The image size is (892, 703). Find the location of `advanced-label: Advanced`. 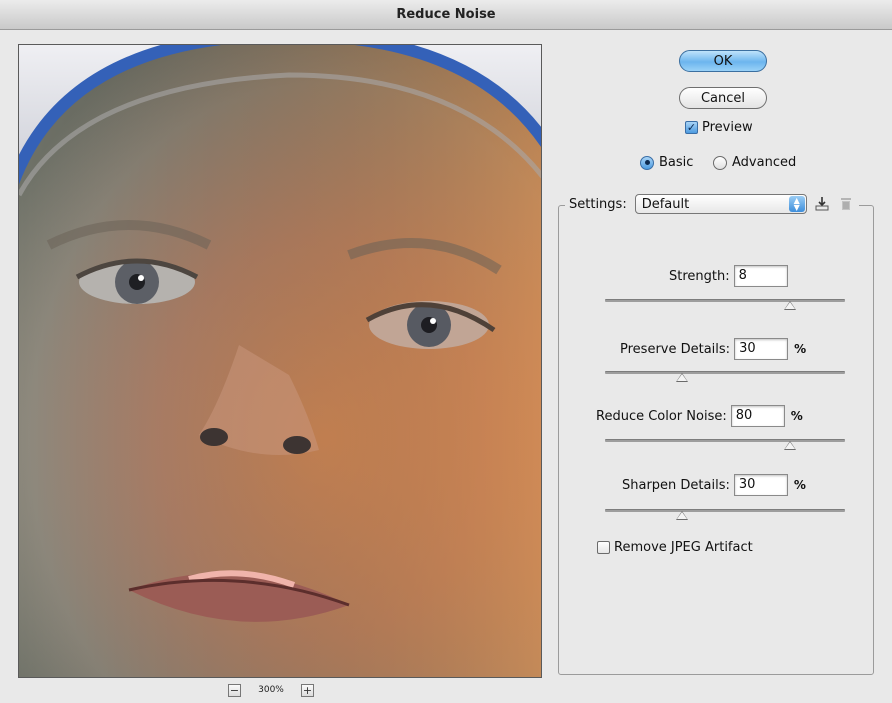

advanced-label: Advanced is located at coordinates (764, 162).